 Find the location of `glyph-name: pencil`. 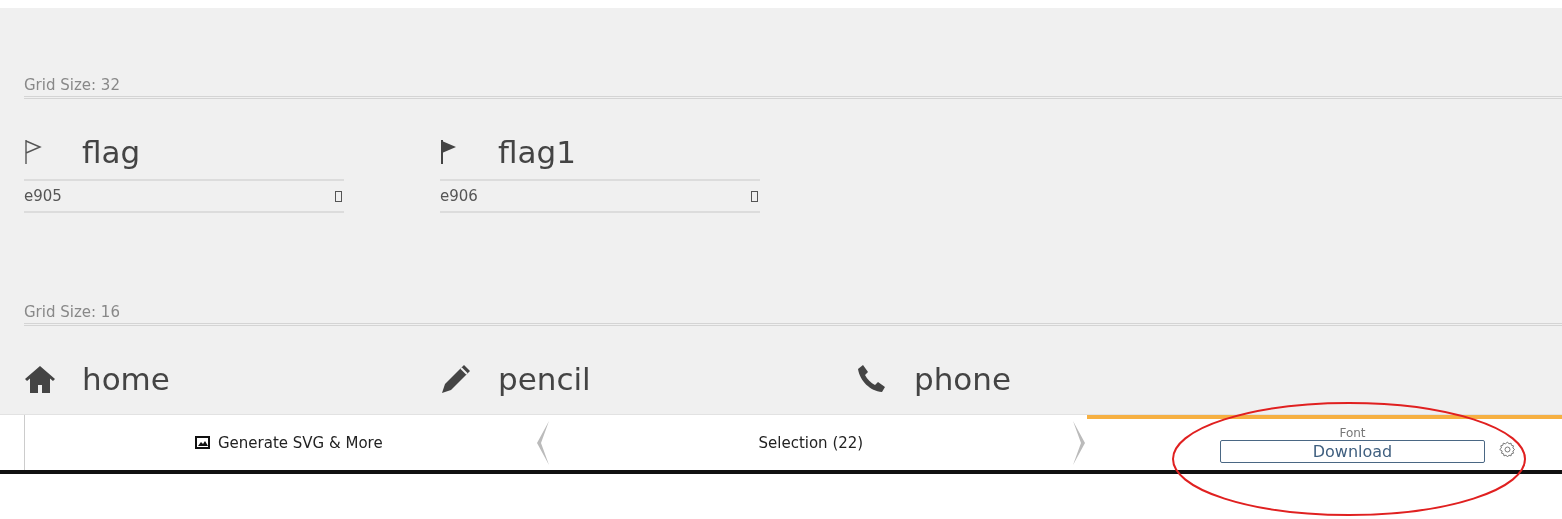

glyph-name: pencil is located at coordinates (544, 379).